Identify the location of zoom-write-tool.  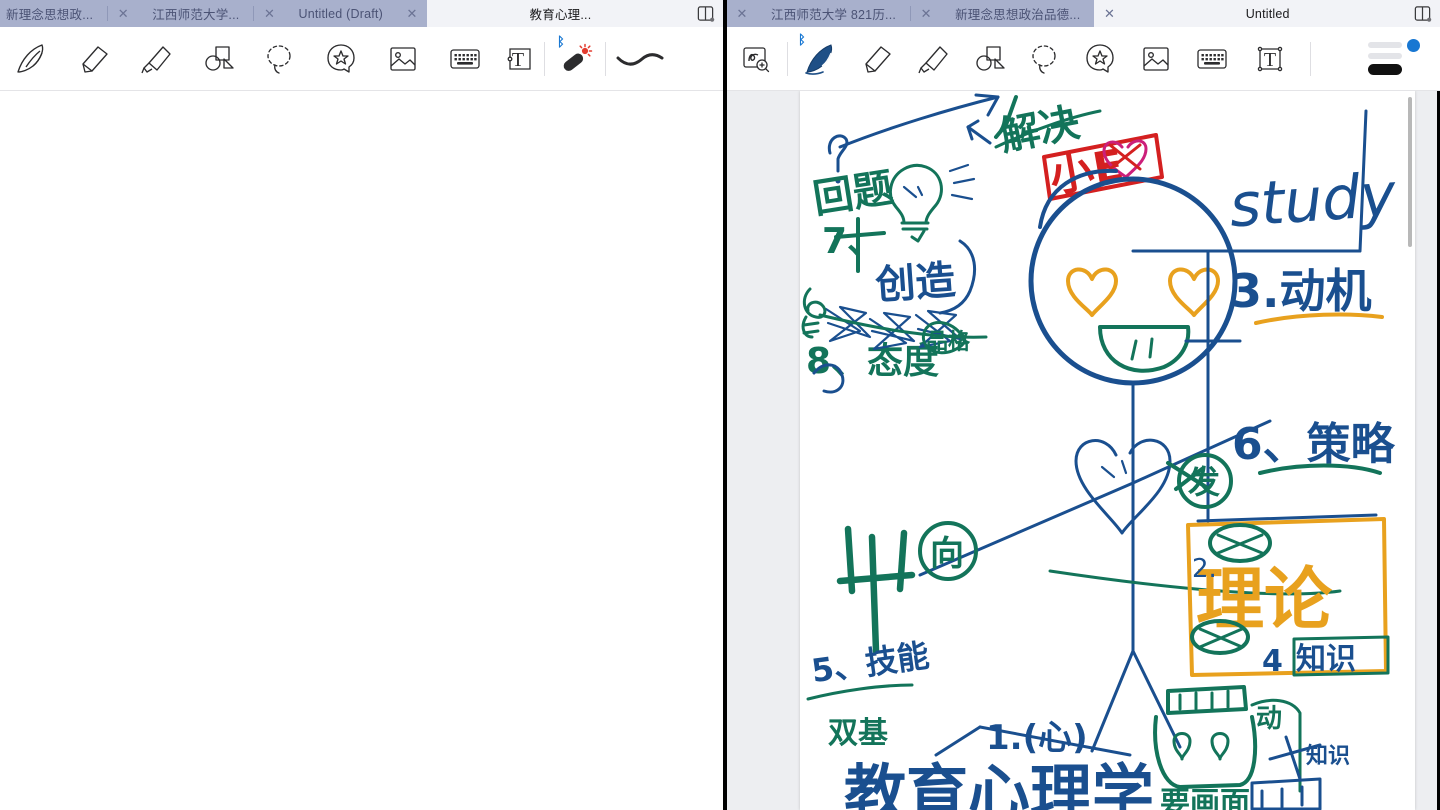
(755, 59).